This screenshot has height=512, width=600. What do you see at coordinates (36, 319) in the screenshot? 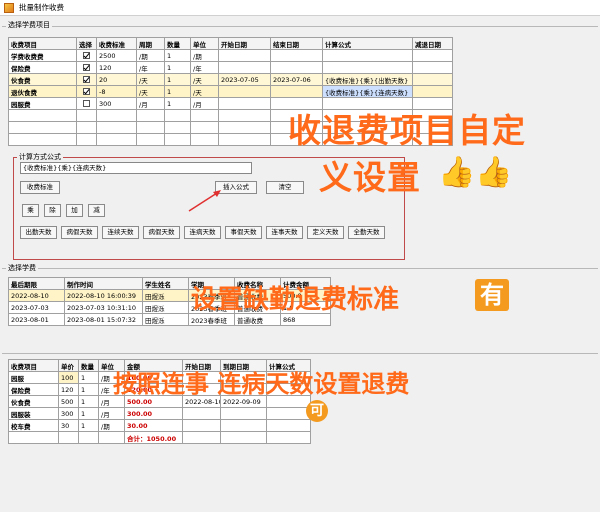
I see `cell-deadline: 2023-08-01` at bounding box center [36, 319].